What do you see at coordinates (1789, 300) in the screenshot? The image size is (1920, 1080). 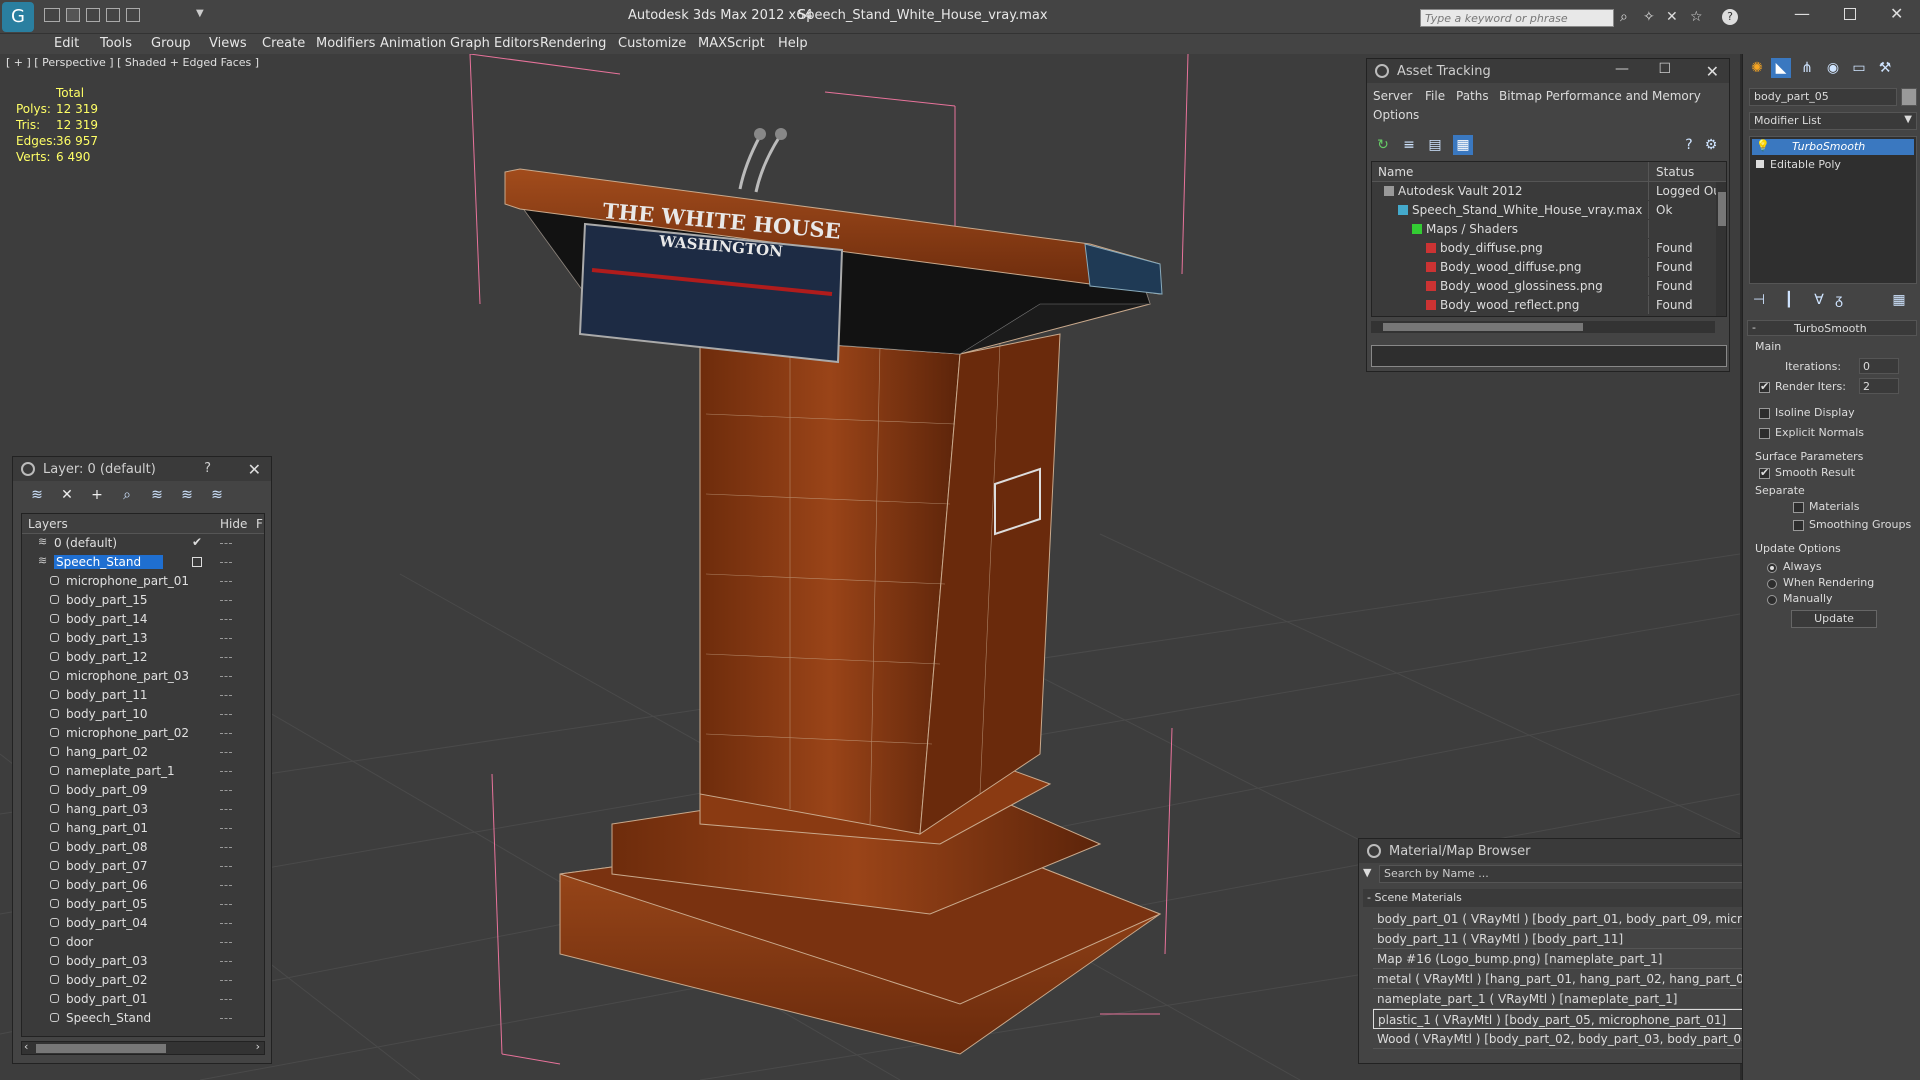 I see `show-end-result-icon: ┃` at bounding box center [1789, 300].